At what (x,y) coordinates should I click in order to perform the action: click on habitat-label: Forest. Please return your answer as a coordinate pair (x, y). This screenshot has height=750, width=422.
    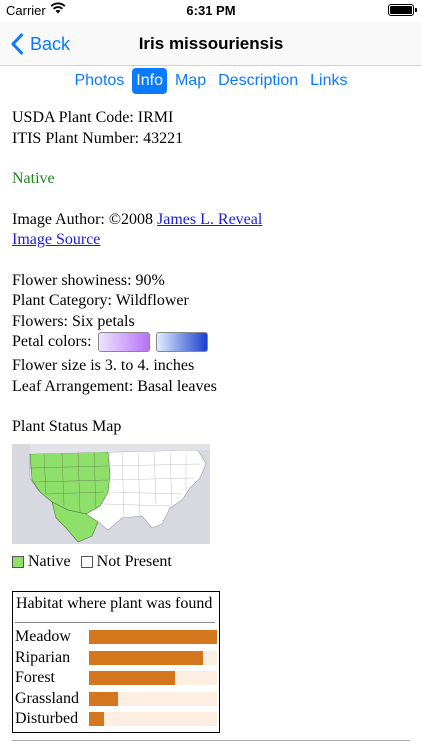
    Looking at the image, I should click on (35, 677).